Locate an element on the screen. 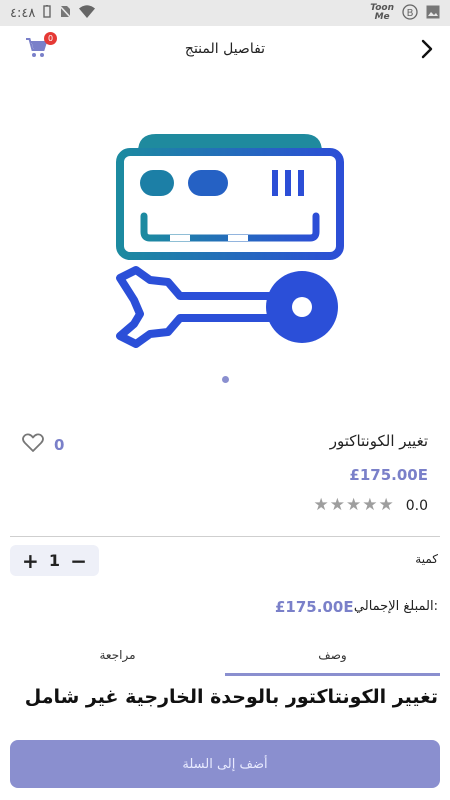 This screenshot has height=800, width=450. rating-row: ★ ★ ★ ★ ★ 0.0 is located at coordinates (370, 505).